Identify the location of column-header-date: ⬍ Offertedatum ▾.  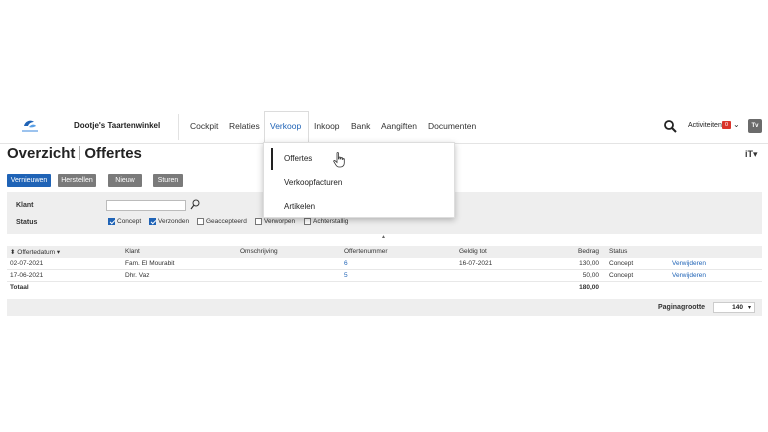
(35, 252).